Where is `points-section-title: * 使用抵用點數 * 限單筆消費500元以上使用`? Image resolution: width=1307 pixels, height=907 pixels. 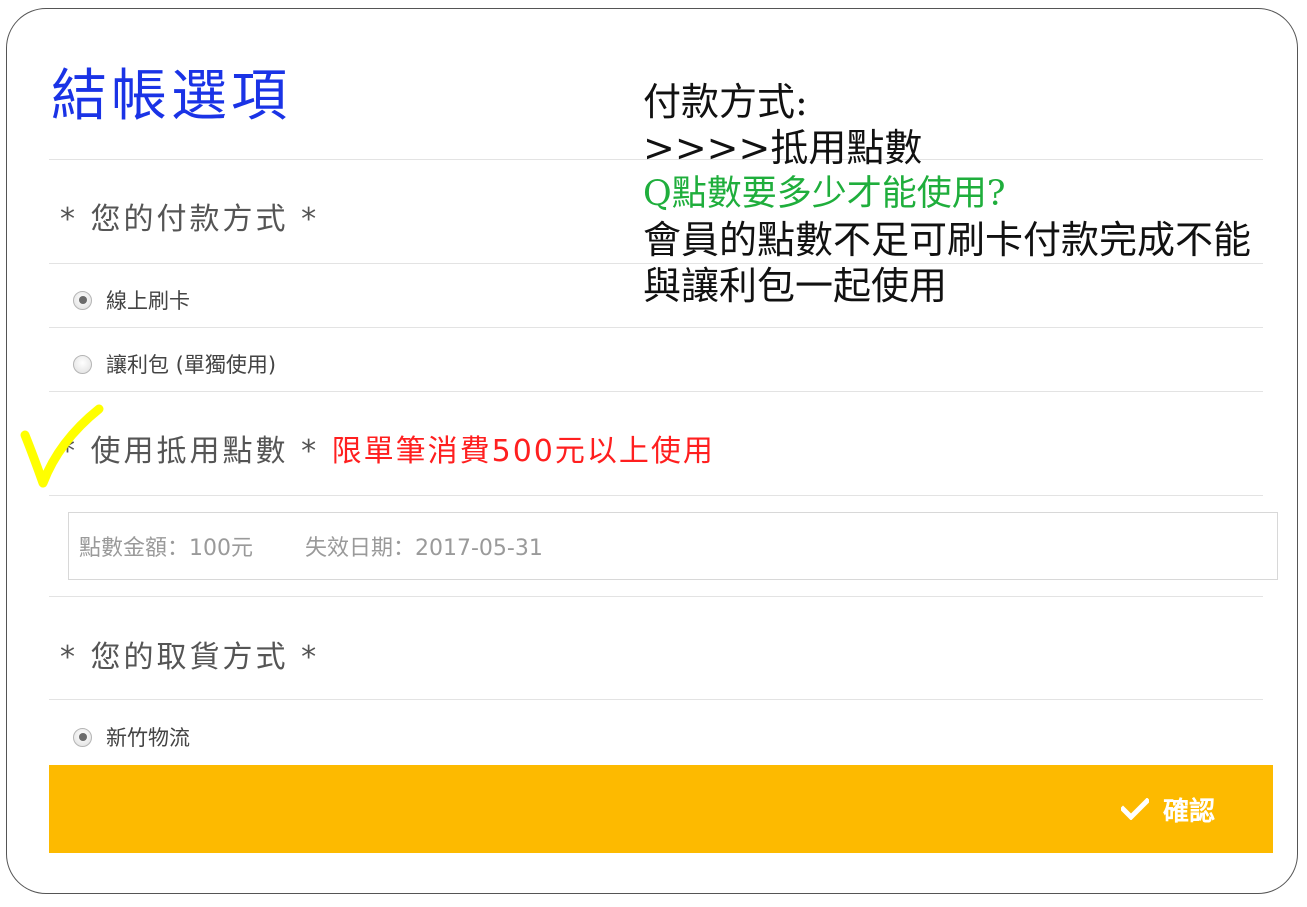
points-section-title: * 使用抵用點數 * 限單筆消費500元以上使用 is located at coordinates (387, 452).